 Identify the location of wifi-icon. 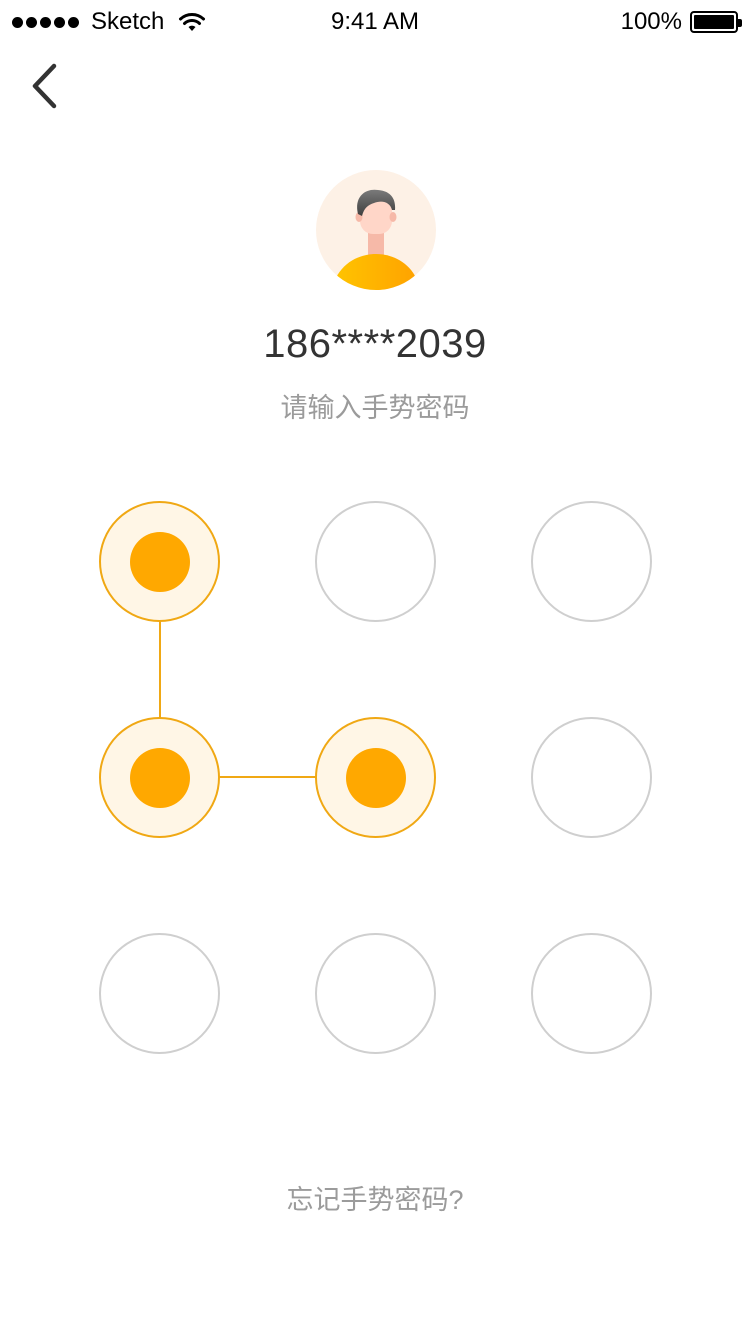
(192, 22).